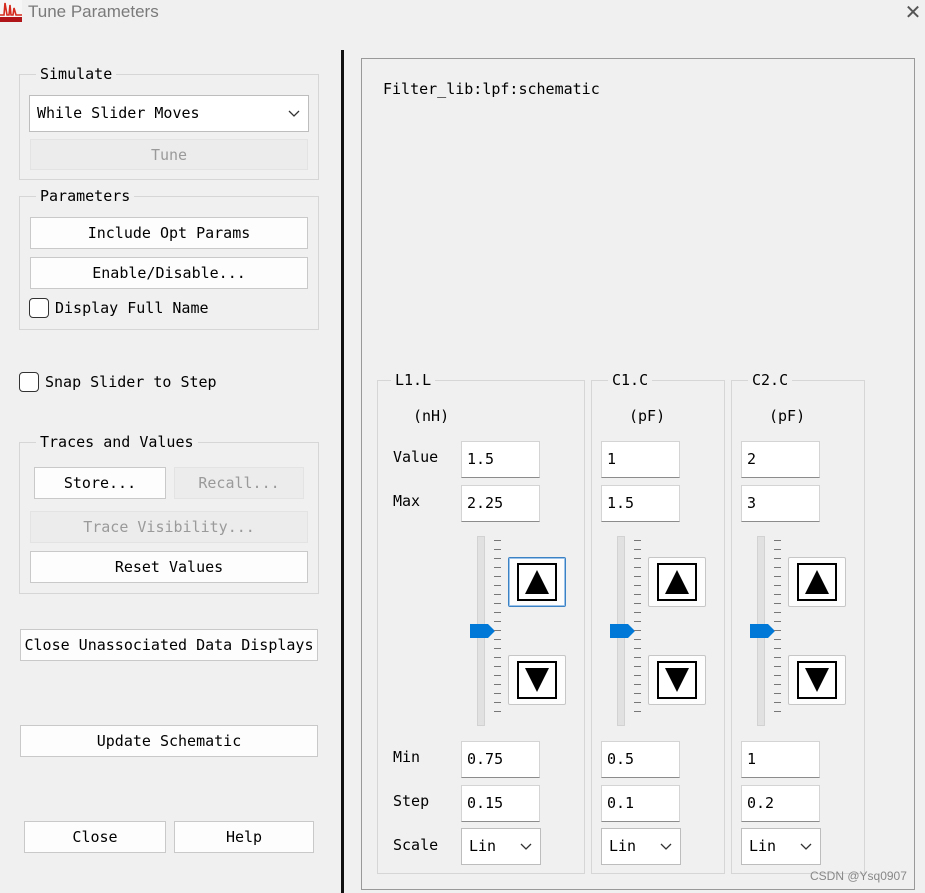 This screenshot has height=893, width=925. Describe the element at coordinates (76, 74) in the screenshot. I see `simulate-group-label: Simulate` at that location.